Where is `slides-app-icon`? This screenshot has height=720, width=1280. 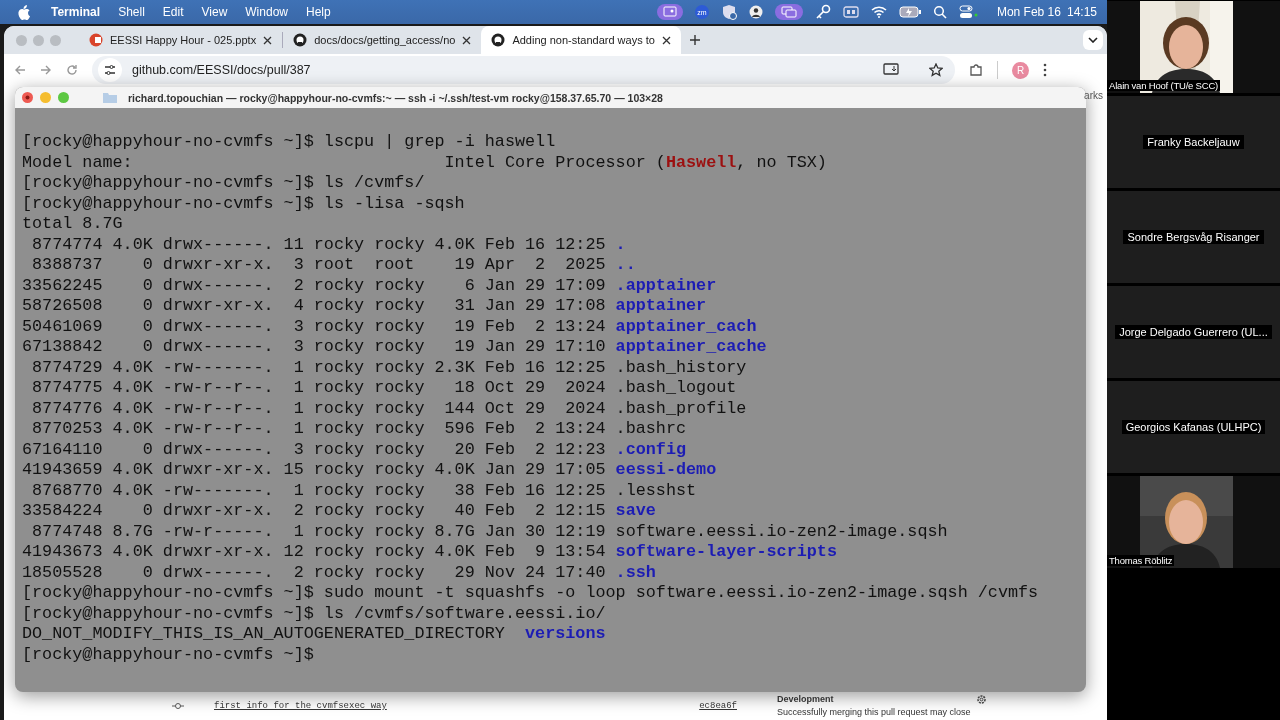
slides-app-icon is located at coordinates (96, 40).